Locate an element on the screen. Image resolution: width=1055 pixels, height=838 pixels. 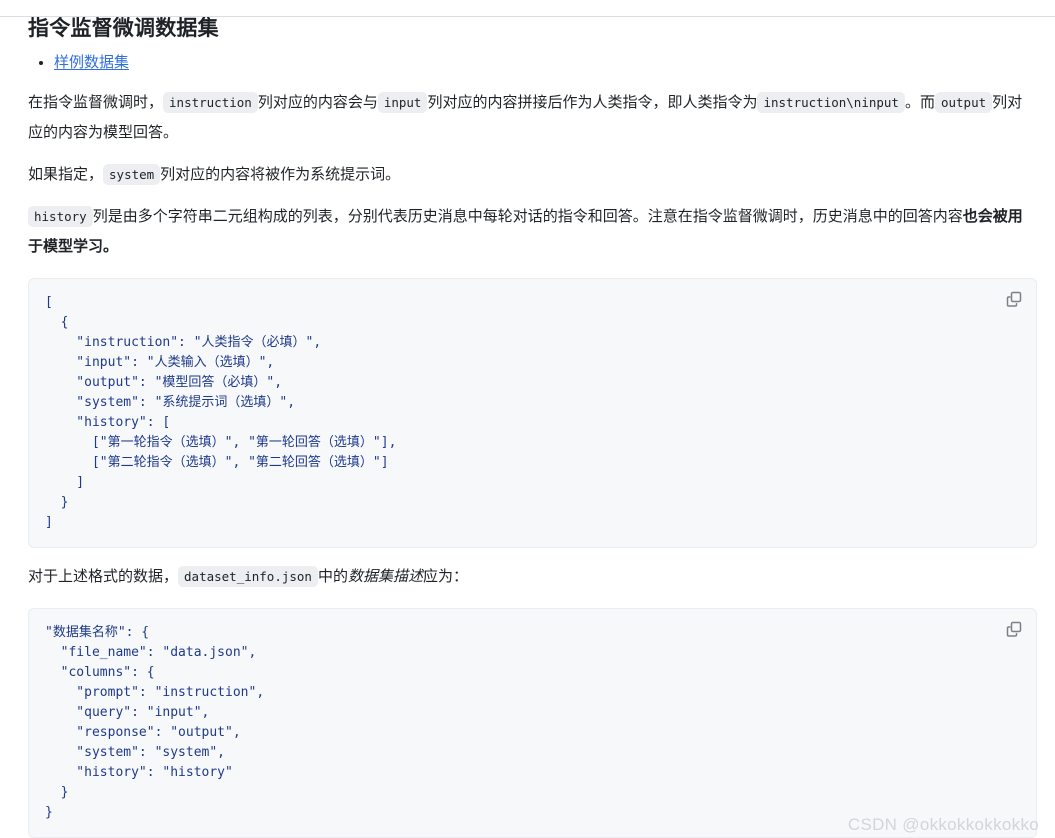
list-item: 样例数据集 is located at coordinates (545, 63).